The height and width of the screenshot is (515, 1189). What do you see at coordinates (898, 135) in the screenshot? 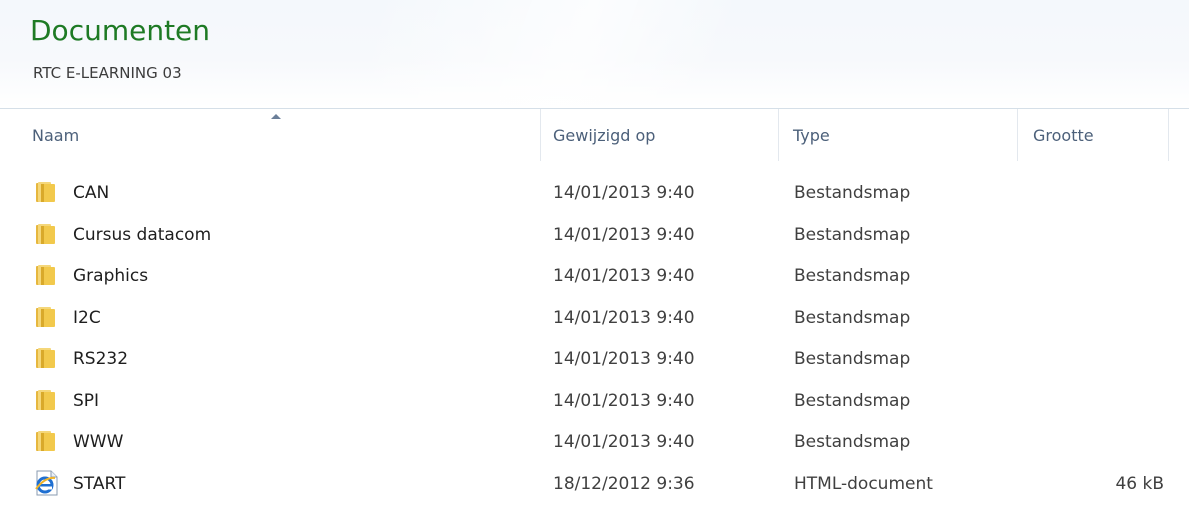
I see `column-header-type: Type` at bounding box center [898, 135].